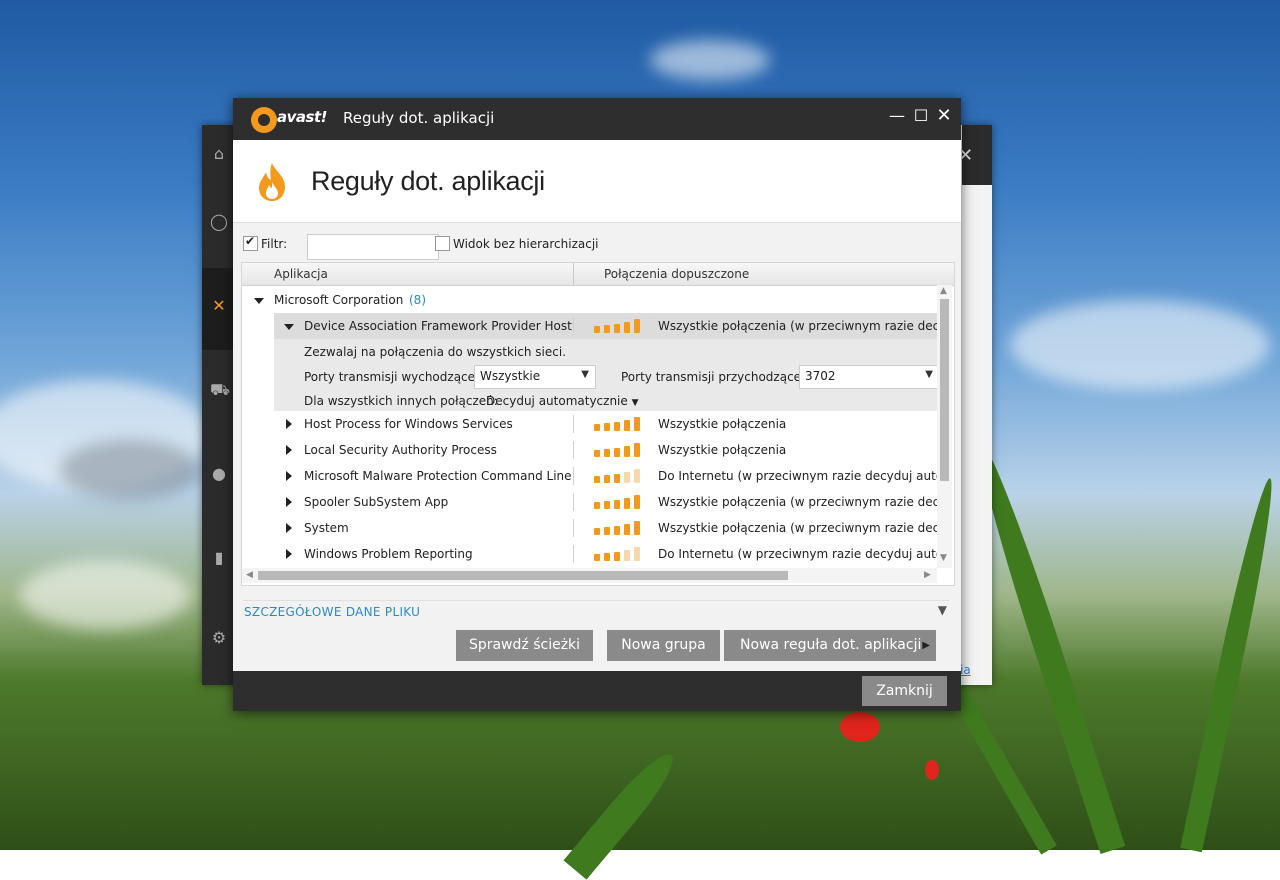  I want to click on new-rule-button: Nowa reguła dot. aplikacji ▶, so click(830, 645).